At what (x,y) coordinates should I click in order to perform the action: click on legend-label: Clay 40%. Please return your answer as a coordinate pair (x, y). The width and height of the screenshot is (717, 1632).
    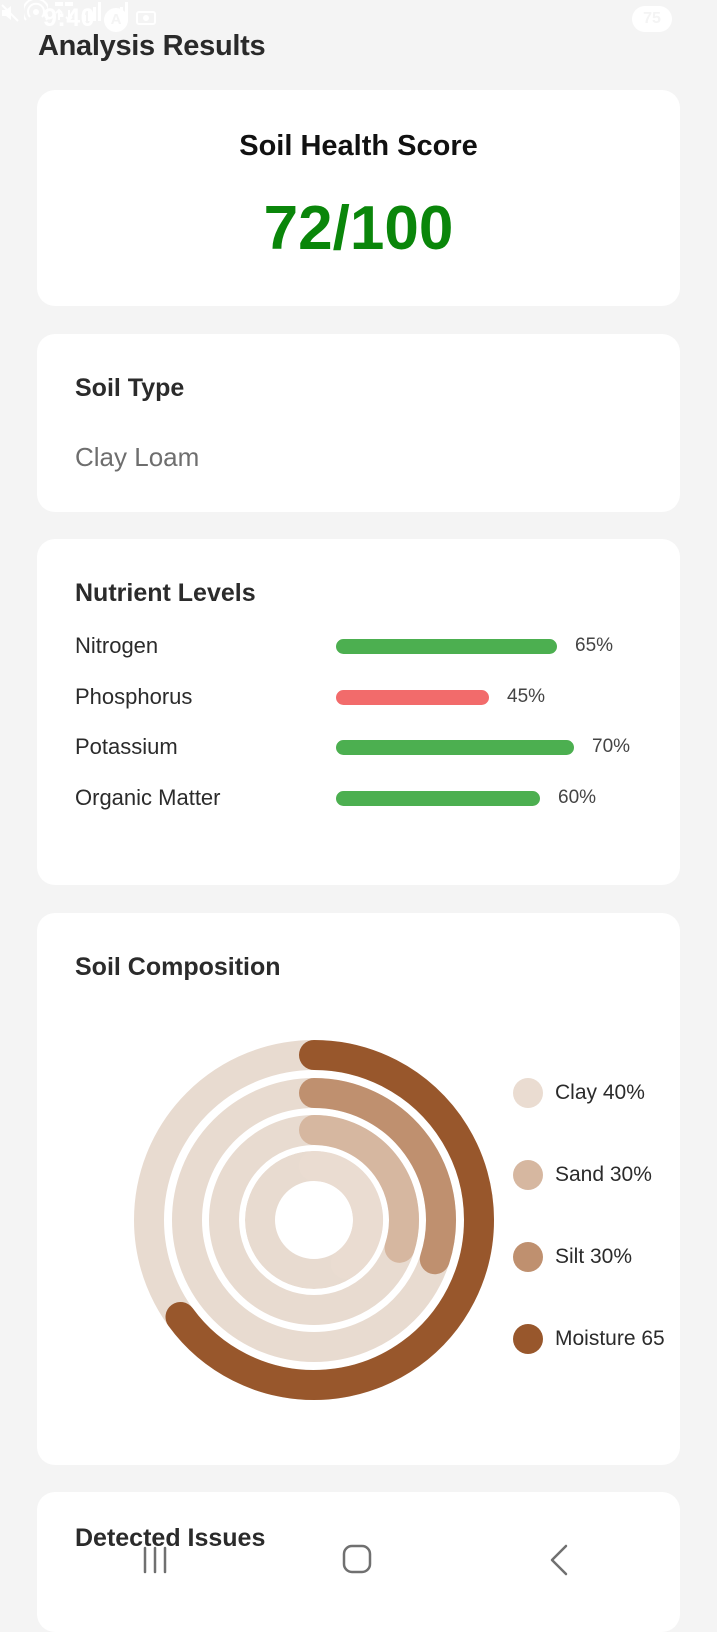
    Looking at the image, I should click on (600, 1092).